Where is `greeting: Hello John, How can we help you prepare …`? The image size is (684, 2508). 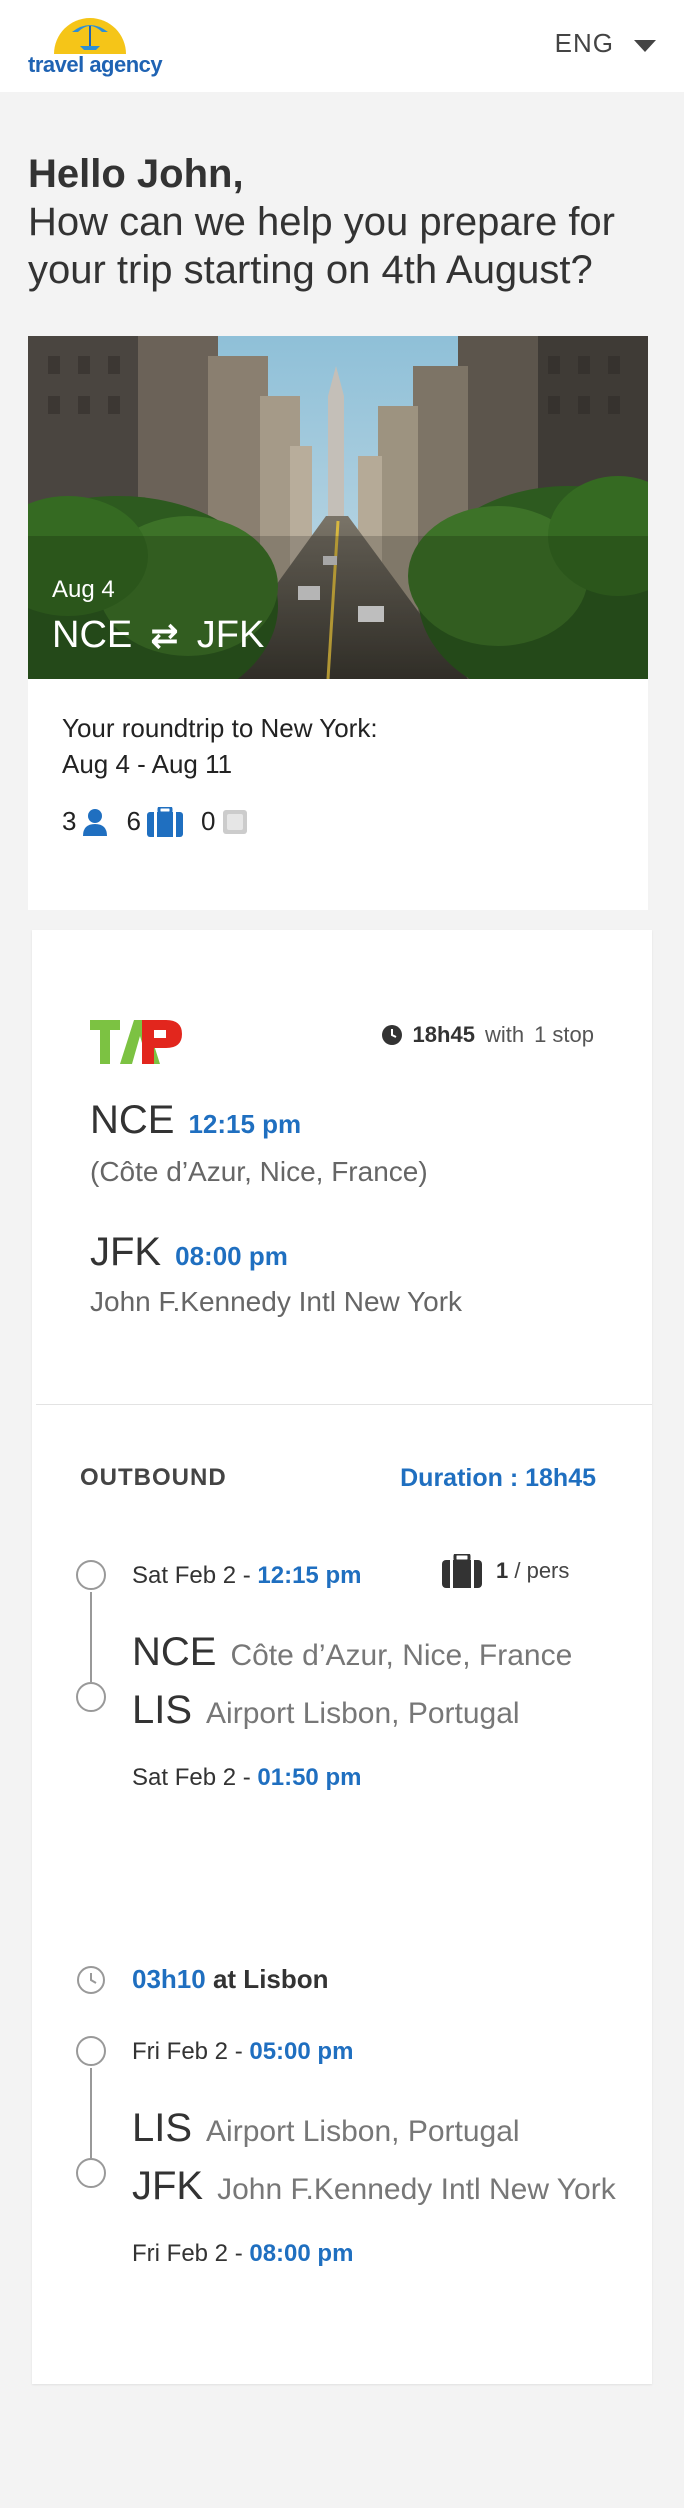 greeting: Hello John, How can we help you prepare … is located at coordinates (343, 222).